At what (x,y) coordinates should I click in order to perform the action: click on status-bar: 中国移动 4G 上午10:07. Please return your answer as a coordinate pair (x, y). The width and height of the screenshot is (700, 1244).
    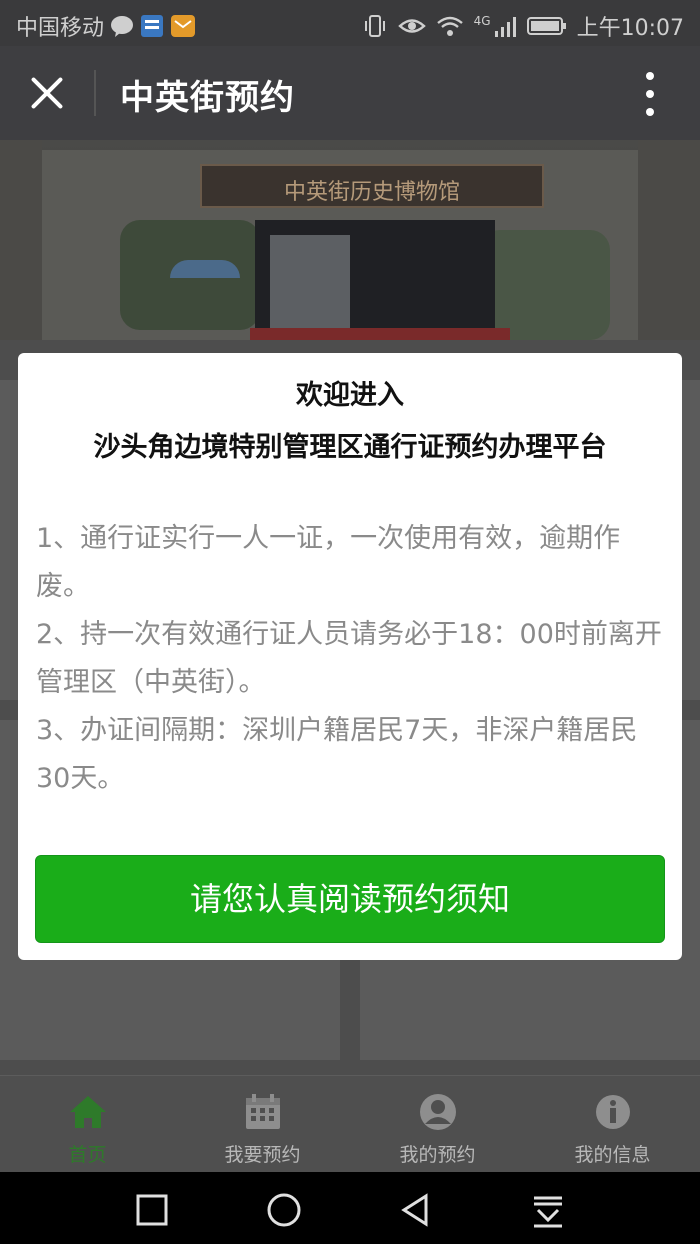
    Looking at the image, I should click on (350, 23).